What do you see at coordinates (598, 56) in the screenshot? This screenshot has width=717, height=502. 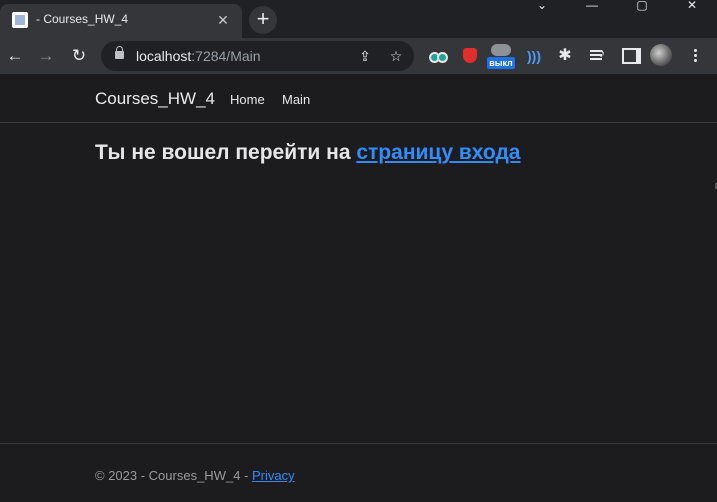 I see `media-control-icon` at bounding box center [598, 56].